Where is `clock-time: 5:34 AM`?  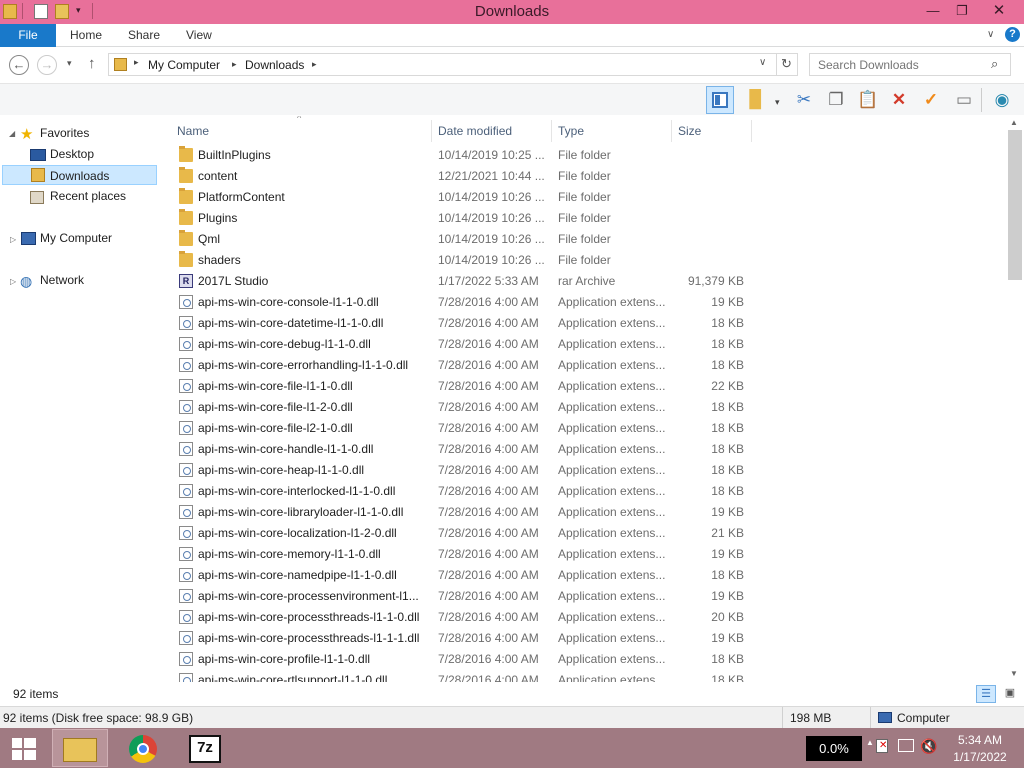 clock-time: 5:34 AM is located at coordinates (980, 740).